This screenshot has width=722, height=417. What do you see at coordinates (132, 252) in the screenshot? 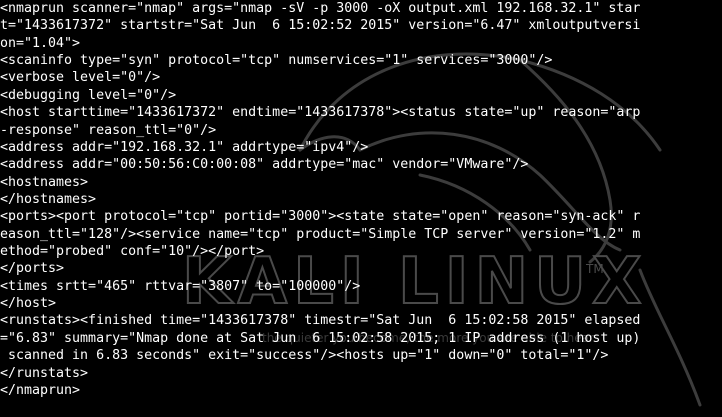
I see `terminal-line: ethod="probed" conf="10"/></port>` at bounding box center [132, 252].